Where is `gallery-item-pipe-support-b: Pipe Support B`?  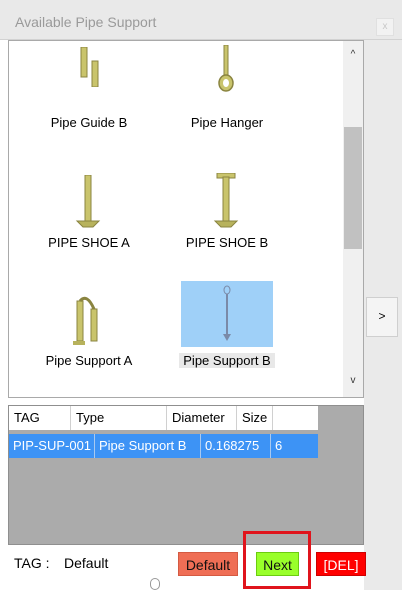
gallery-item-pipe-support-b: Pipe Support B is located at coordinates (227, 336).